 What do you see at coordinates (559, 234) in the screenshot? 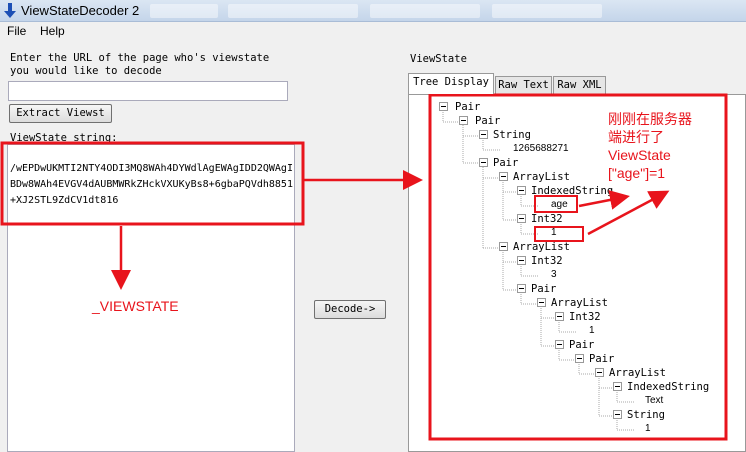
I see `value-highlight-box` at bounding box center [559, 234].